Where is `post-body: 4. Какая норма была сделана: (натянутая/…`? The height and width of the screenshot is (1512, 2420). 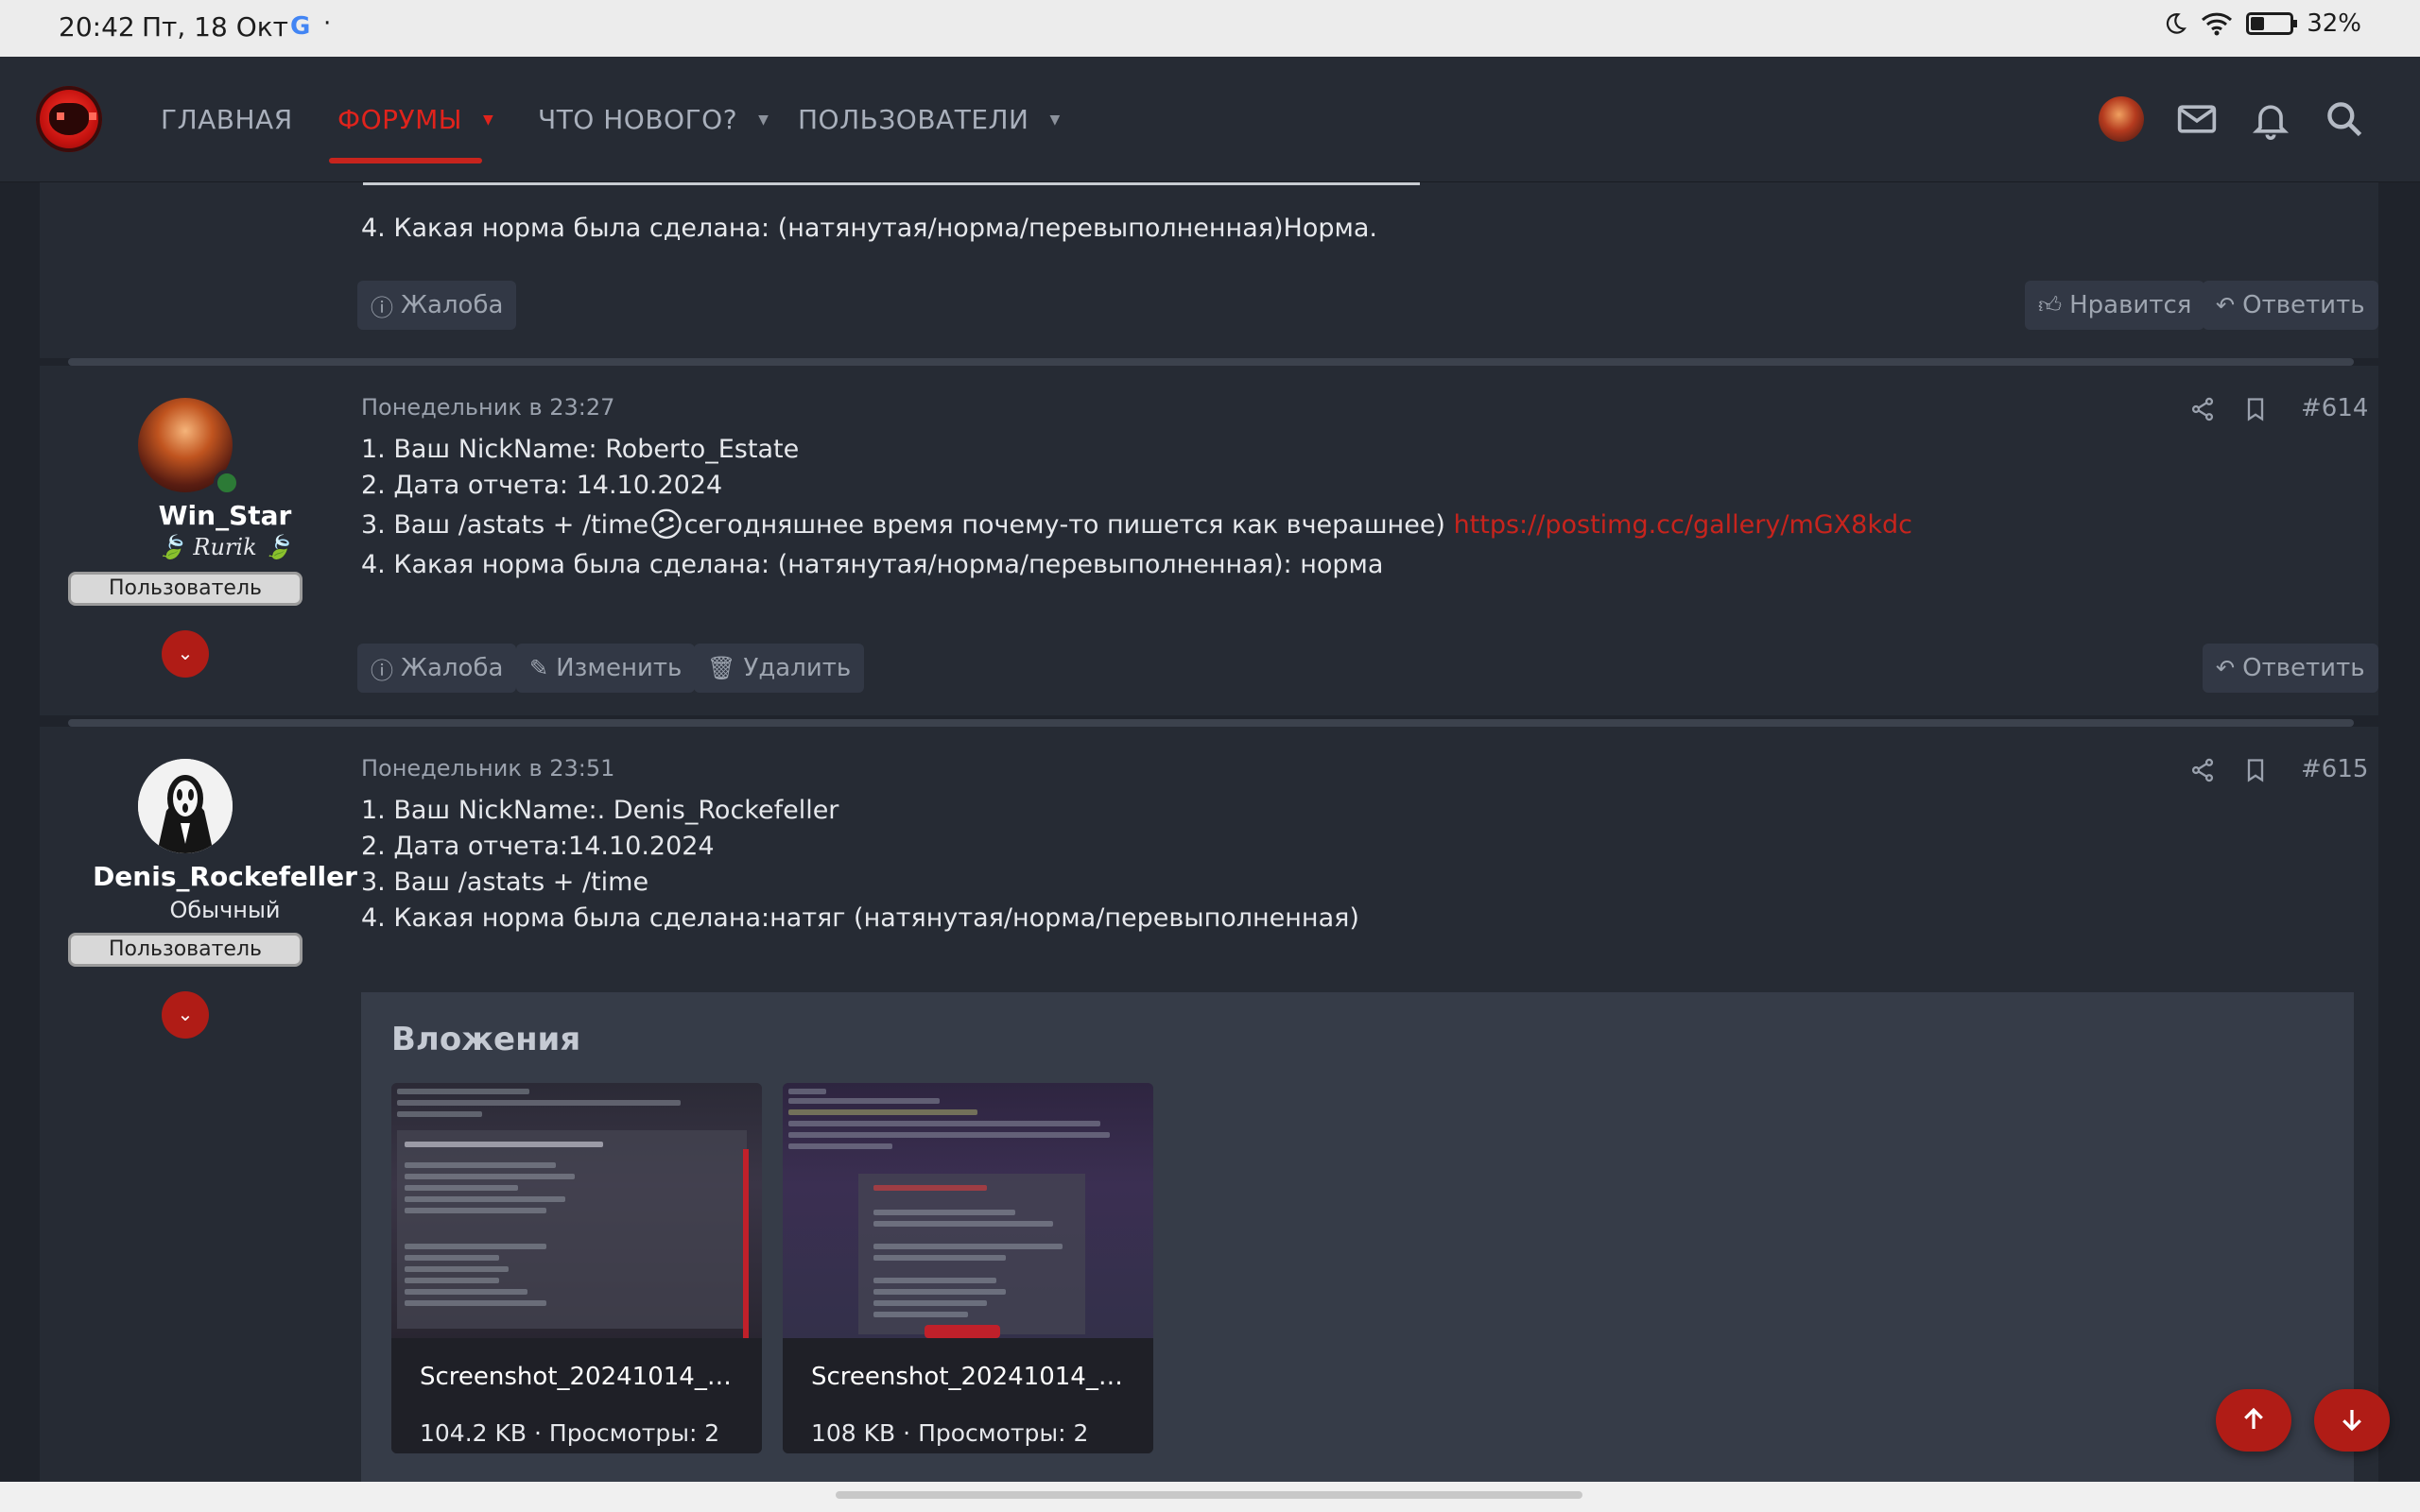 post-body: 4. Какая норма была сделана: (натянутая/… is located at coordinates (869, 229).